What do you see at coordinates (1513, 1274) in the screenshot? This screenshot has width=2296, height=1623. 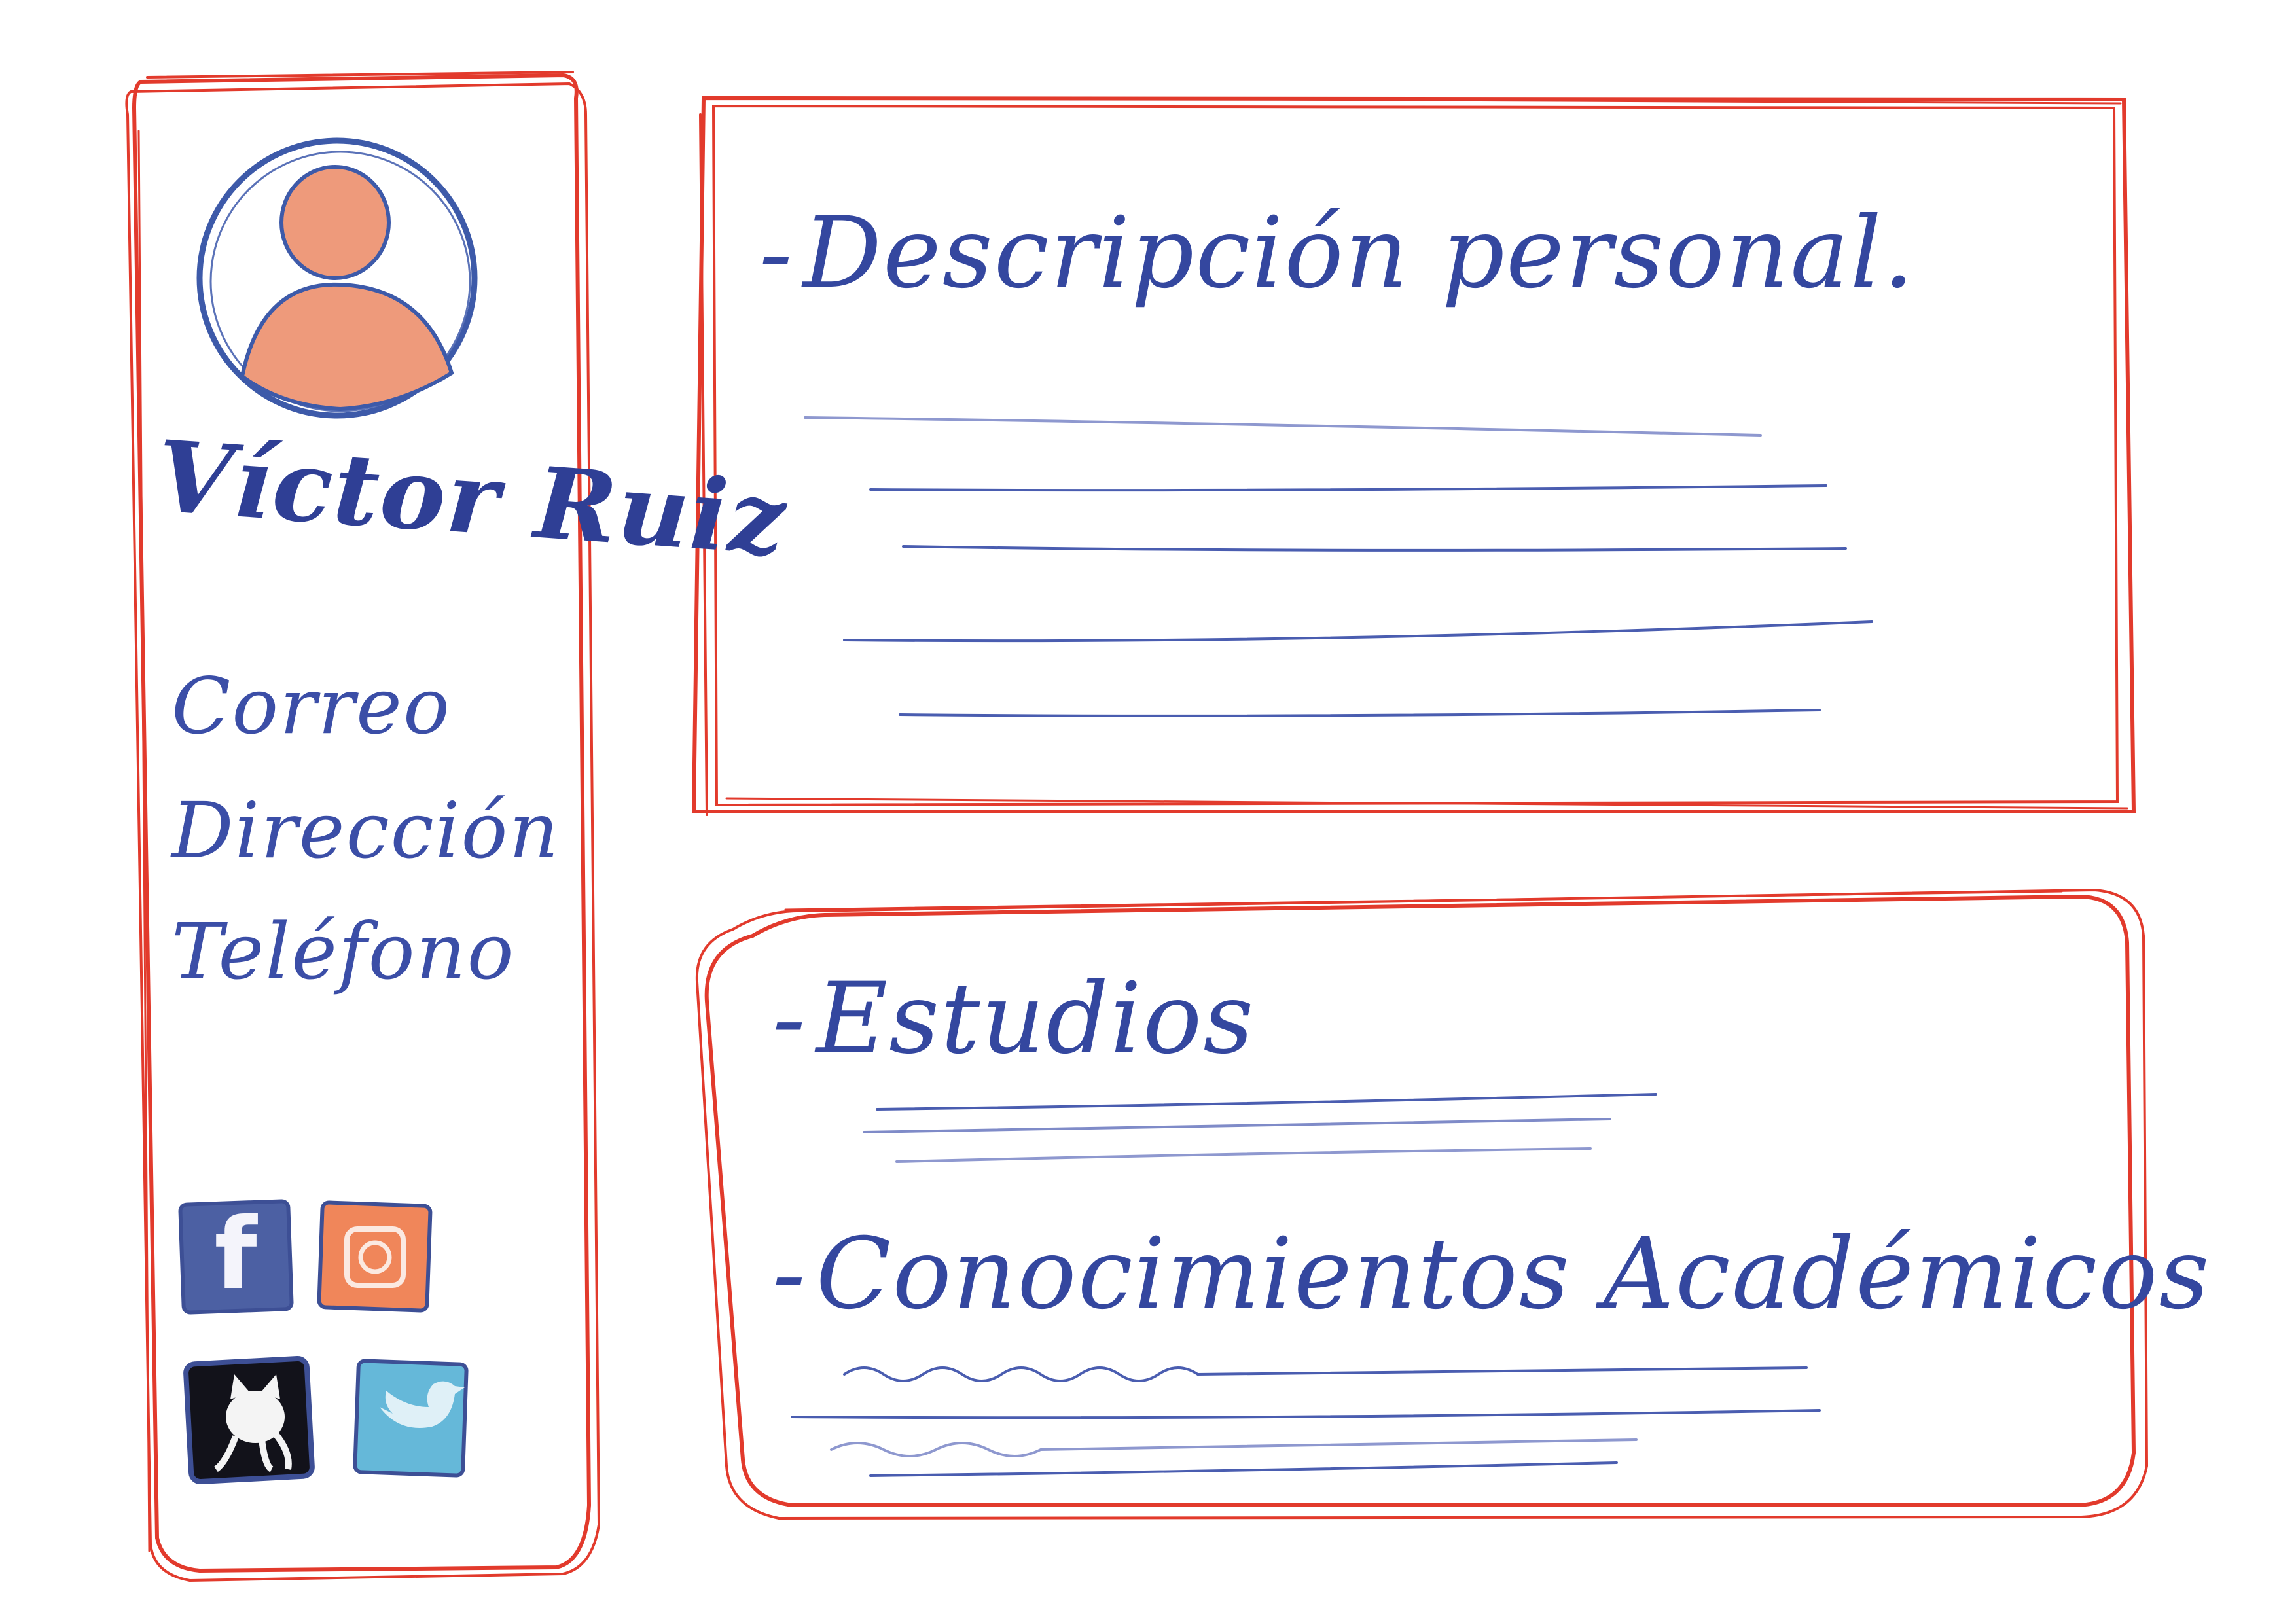 I see `knowledge-title: Conocimientos Académicos` at bounding box center [1513, 1274].